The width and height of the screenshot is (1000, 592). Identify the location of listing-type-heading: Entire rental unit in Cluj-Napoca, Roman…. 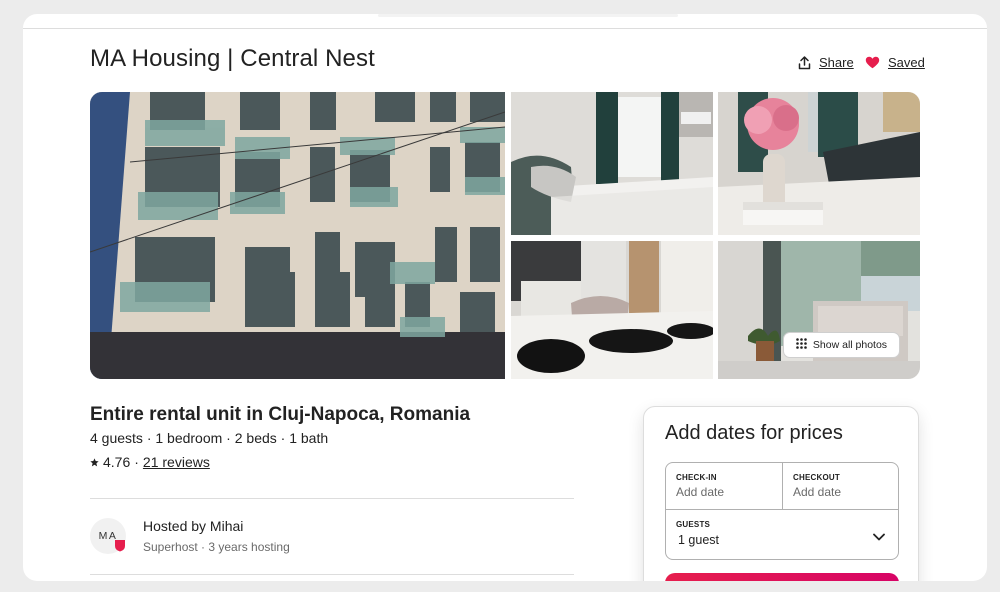
(280, 414).